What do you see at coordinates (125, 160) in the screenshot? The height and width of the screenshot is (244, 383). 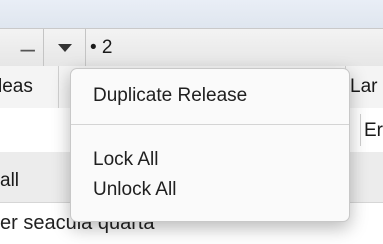 I see `menu-item-lock-all: Lock All` at bounding box center [125, 160].